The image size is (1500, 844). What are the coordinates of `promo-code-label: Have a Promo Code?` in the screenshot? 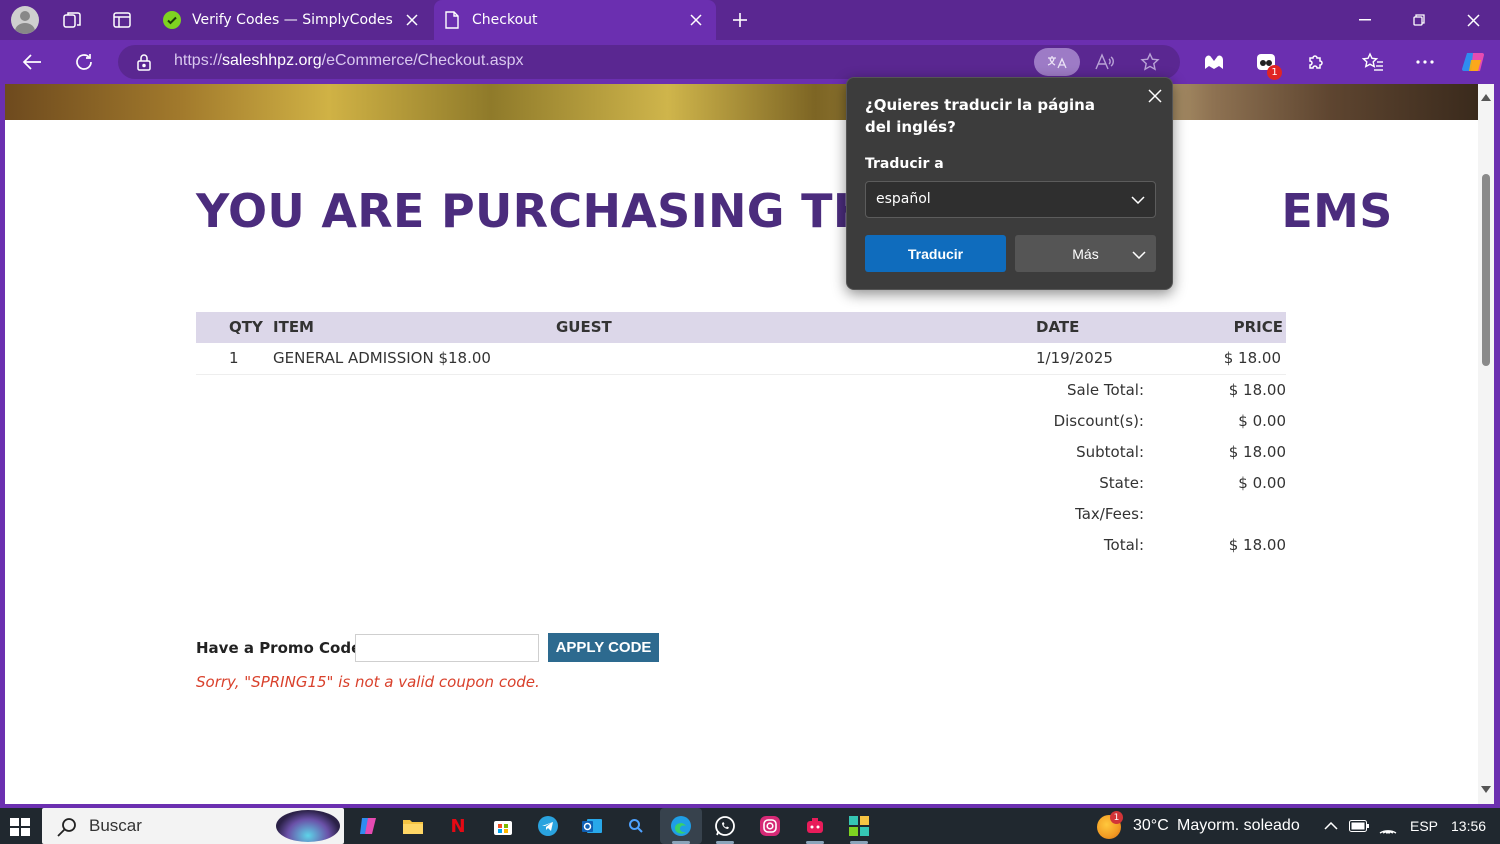 It's located at (283, 648).